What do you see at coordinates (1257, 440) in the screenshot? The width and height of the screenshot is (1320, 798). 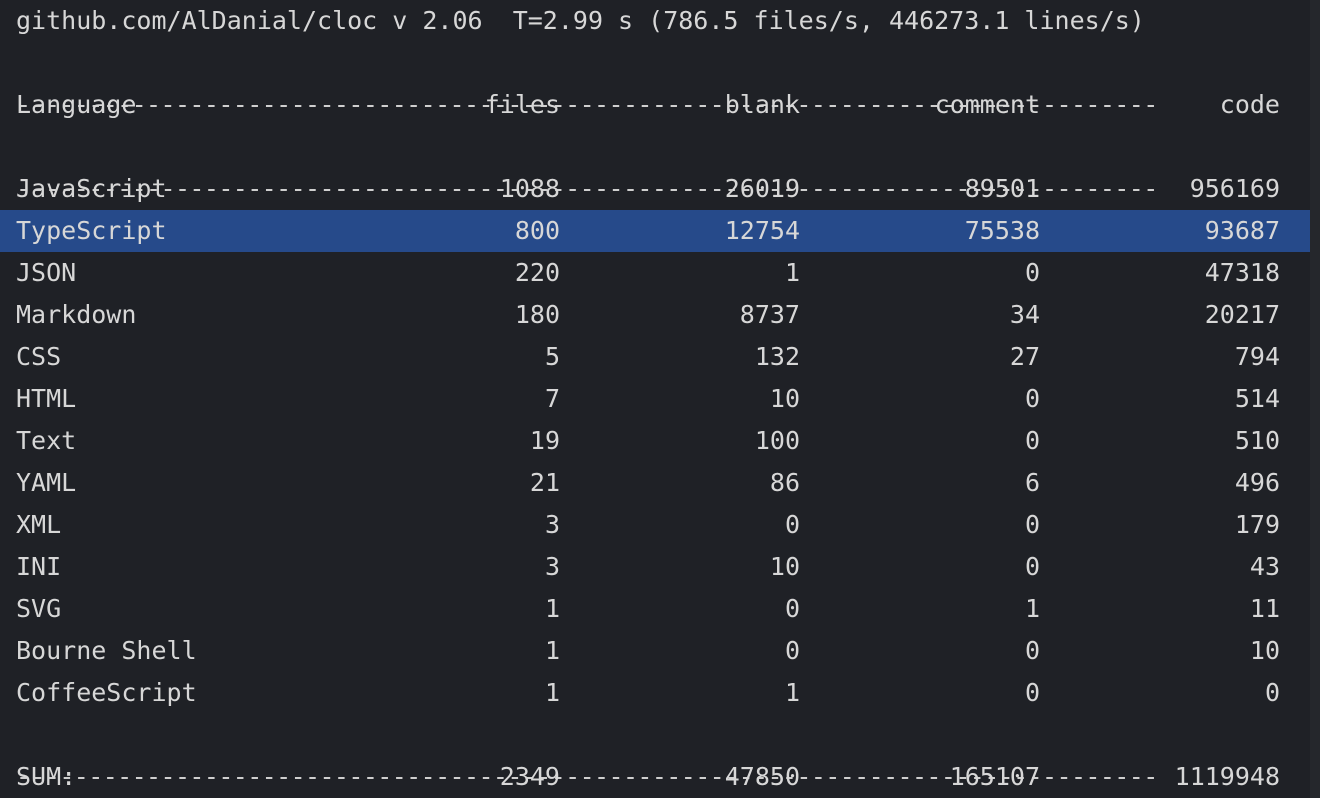 I see `row-code: 510` at bounding box center [1257, 440].